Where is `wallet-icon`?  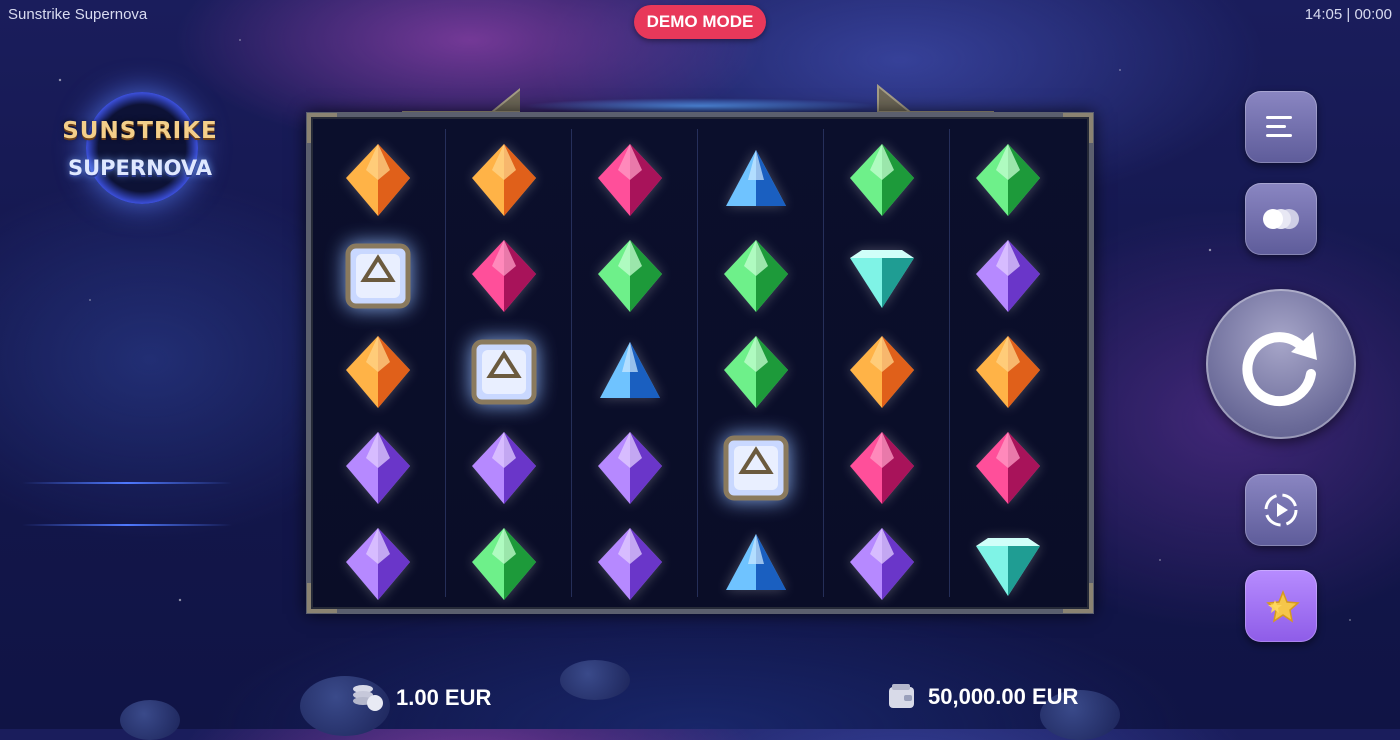 wallet-icon is located at coordinates (901, 696).